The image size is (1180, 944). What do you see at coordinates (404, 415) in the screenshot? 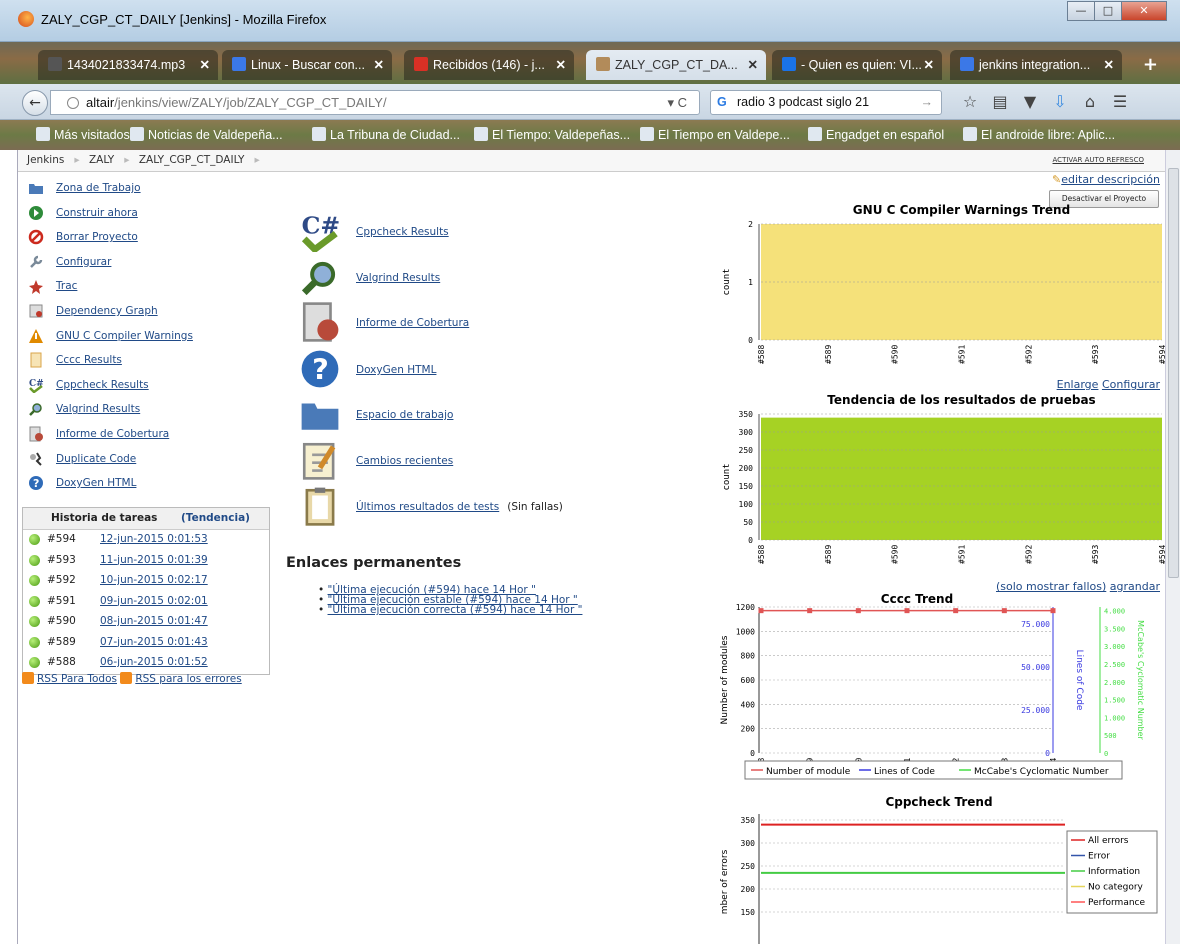
I see `main-link-label: Espacio de trabajo` at bounding box center [404, 415].